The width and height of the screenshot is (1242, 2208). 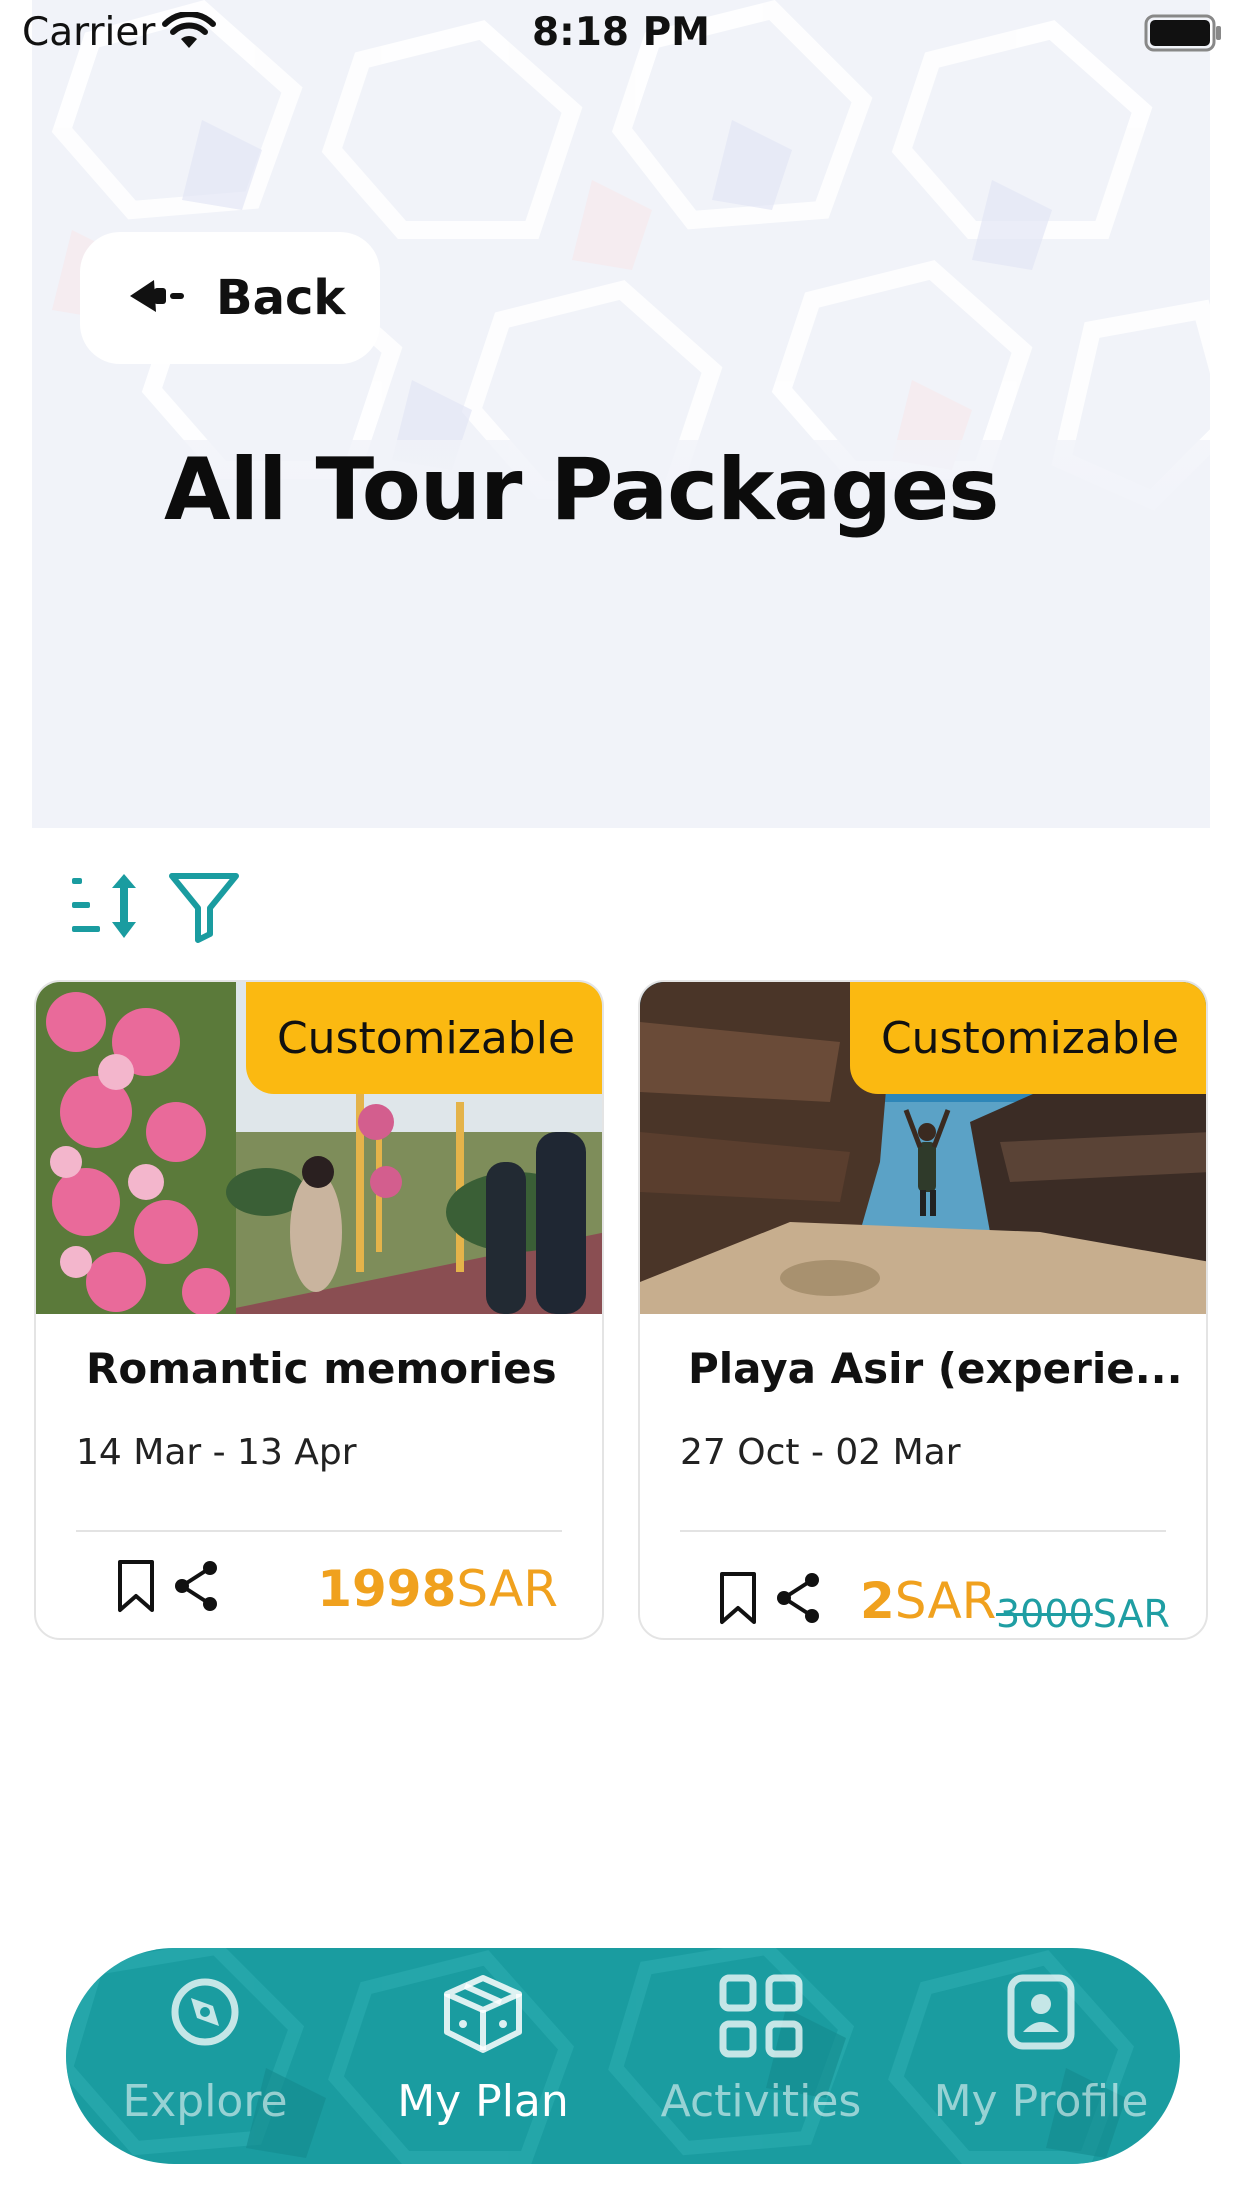 I want to click on back-button: Back, so click(x=230, y=298).